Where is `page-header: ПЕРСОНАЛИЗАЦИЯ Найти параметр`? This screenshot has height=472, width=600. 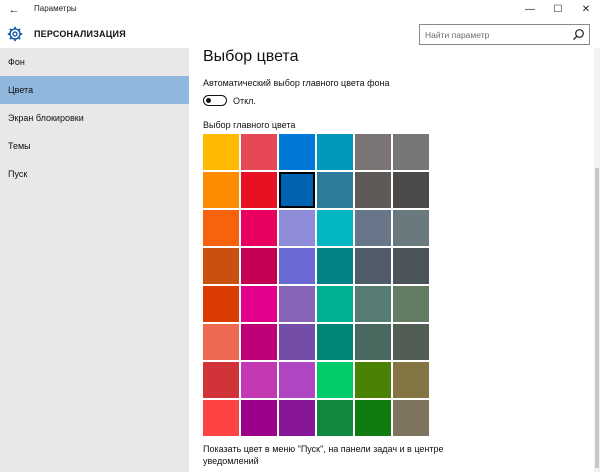
page-header: ПЕРСОНАЛИЗАЦИЯ Найти параметр is located at coordinates (300, 34).